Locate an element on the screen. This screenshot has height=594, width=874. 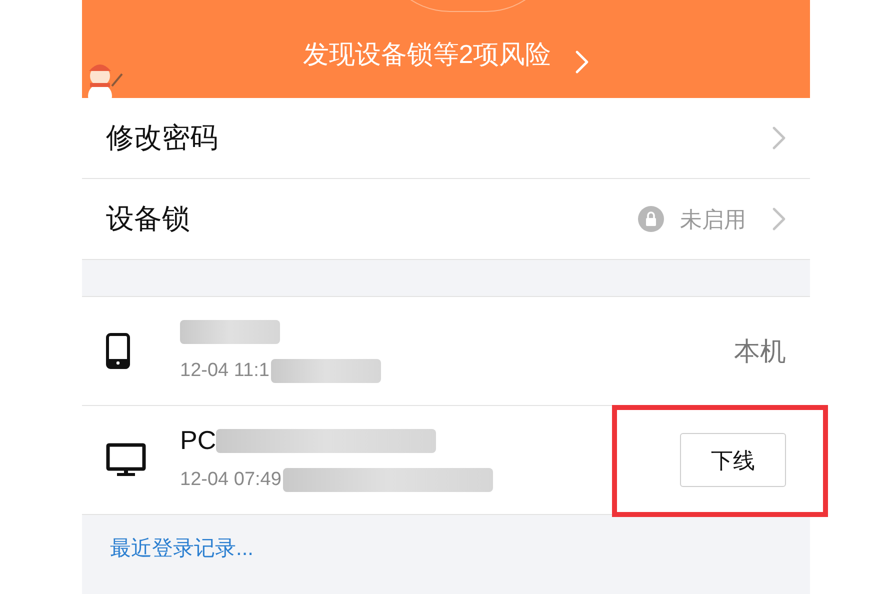
lock-icon is located at coordinates (651, 219).